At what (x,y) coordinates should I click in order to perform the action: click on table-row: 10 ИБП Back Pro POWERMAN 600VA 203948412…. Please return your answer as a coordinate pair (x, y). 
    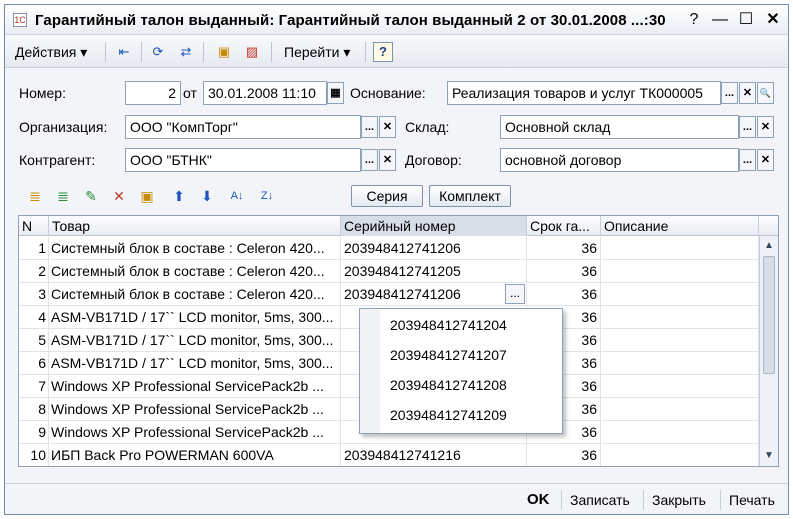
    Looking at the image, I should click on (389, 455).